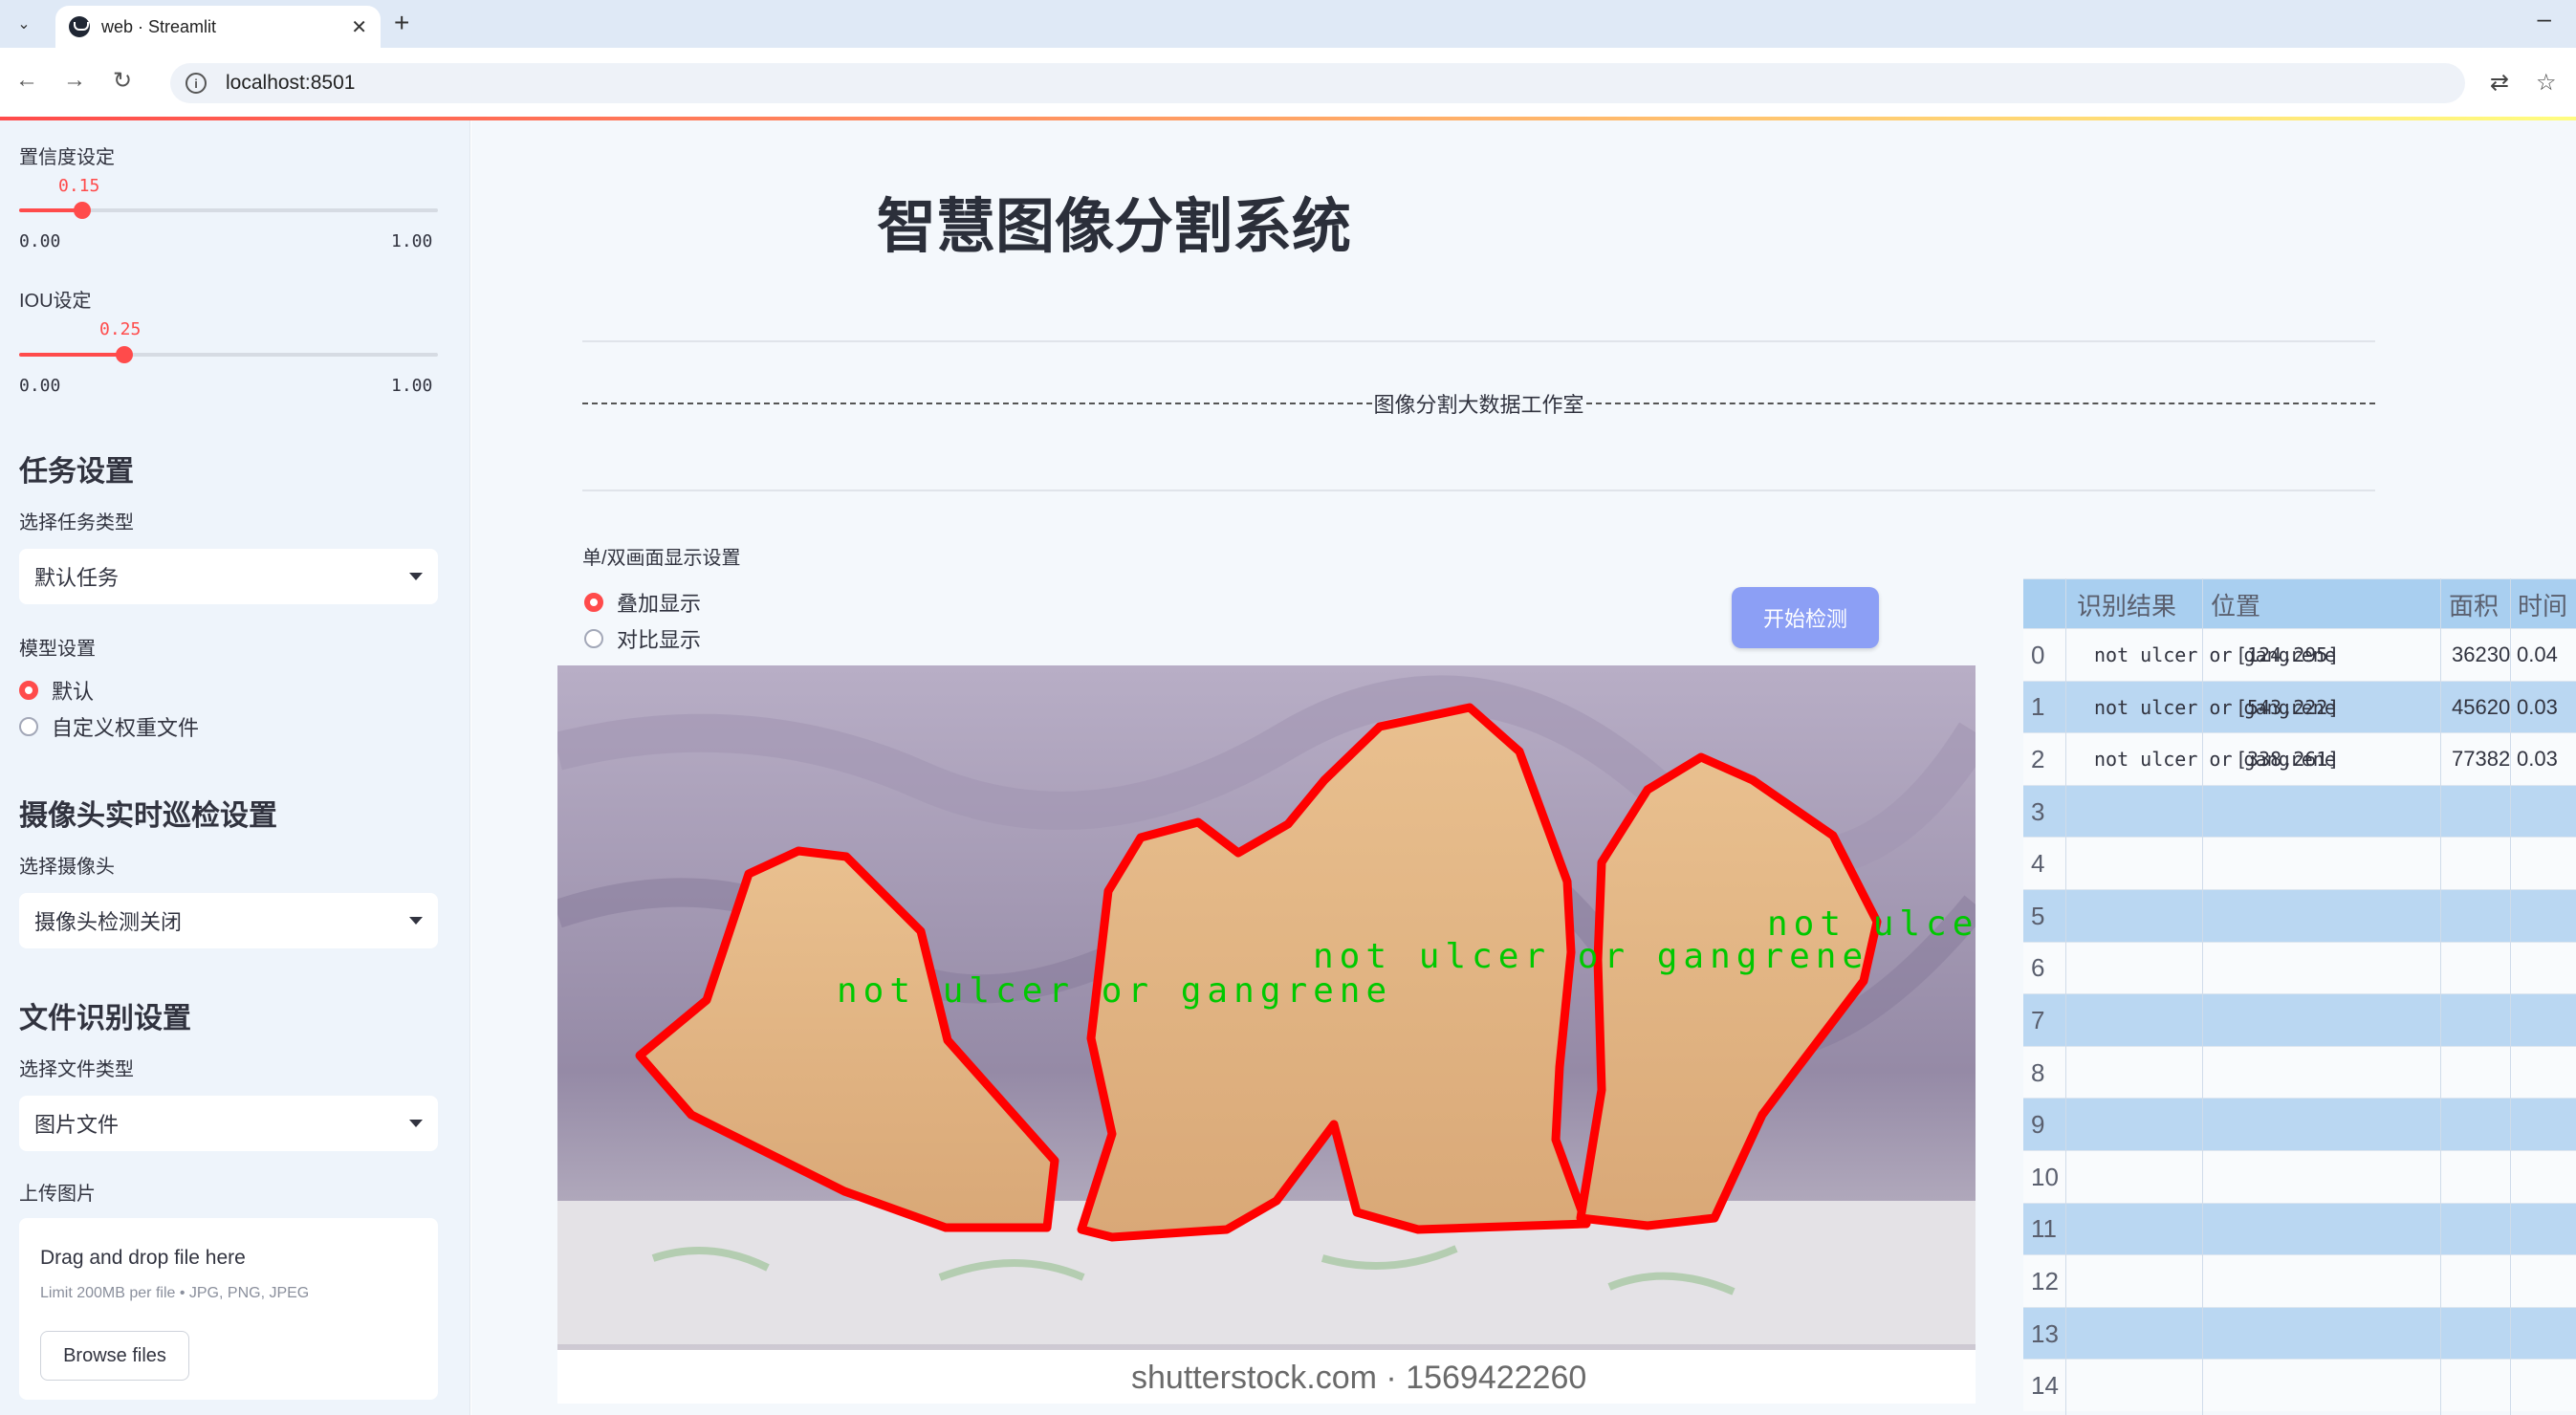  I want to click on table-row: 11, so click(2299, 1228).